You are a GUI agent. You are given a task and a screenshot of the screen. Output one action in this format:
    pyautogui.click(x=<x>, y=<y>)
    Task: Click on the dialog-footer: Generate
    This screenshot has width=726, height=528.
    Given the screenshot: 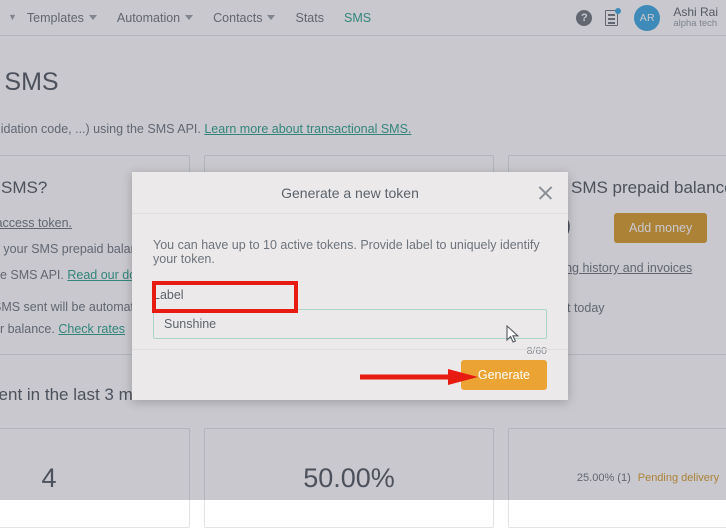 What is the action you would take?
    pyautogui.click(x=350, y=374)
    